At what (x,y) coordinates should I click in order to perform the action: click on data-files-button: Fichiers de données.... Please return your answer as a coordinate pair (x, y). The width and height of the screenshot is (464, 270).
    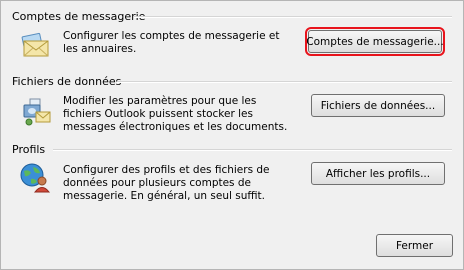
    Looking at the image, I should click on (378, 105).